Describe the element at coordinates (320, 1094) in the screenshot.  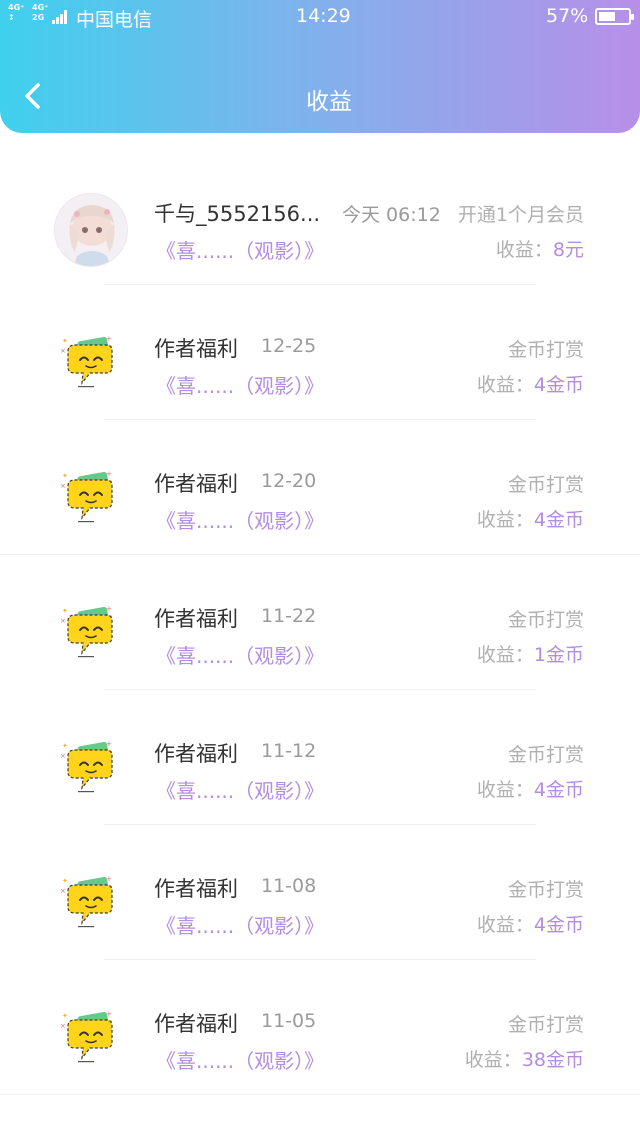
I see `row-divider` at that location.